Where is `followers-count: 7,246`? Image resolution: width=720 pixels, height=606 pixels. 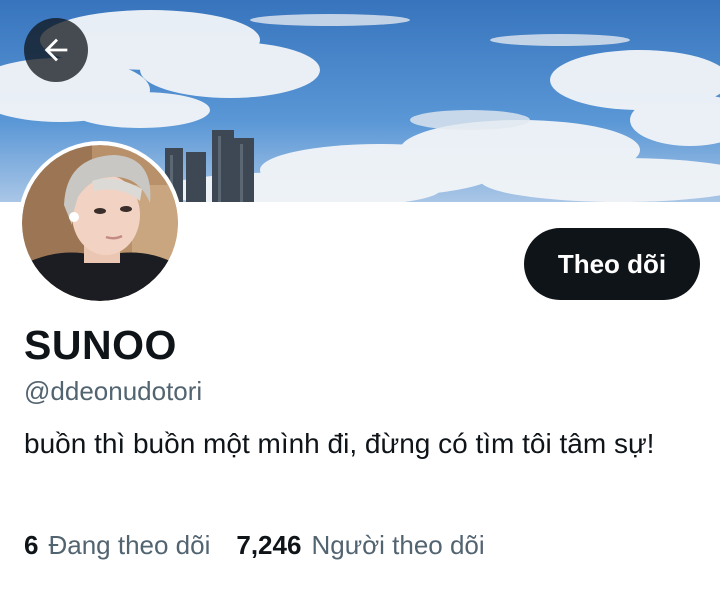
followers-count: 7,246 is located at coordinates (269, 545).